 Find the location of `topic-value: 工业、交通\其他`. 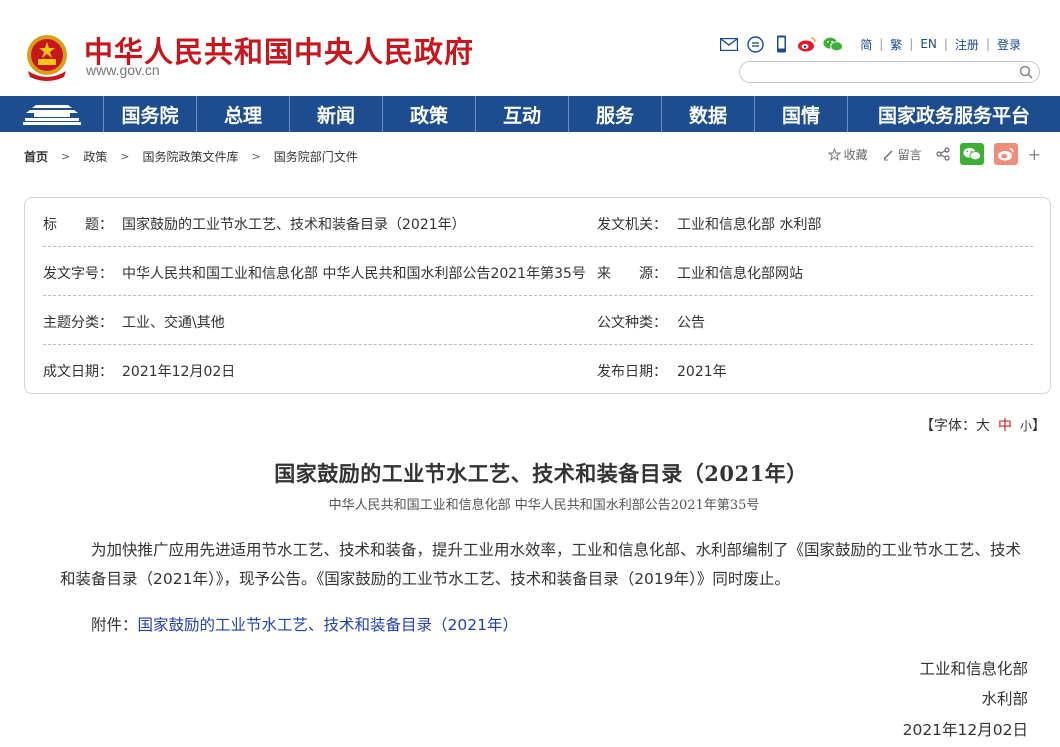

topic-value: 工业、交通\其他 is located at coordinates (173, 323).